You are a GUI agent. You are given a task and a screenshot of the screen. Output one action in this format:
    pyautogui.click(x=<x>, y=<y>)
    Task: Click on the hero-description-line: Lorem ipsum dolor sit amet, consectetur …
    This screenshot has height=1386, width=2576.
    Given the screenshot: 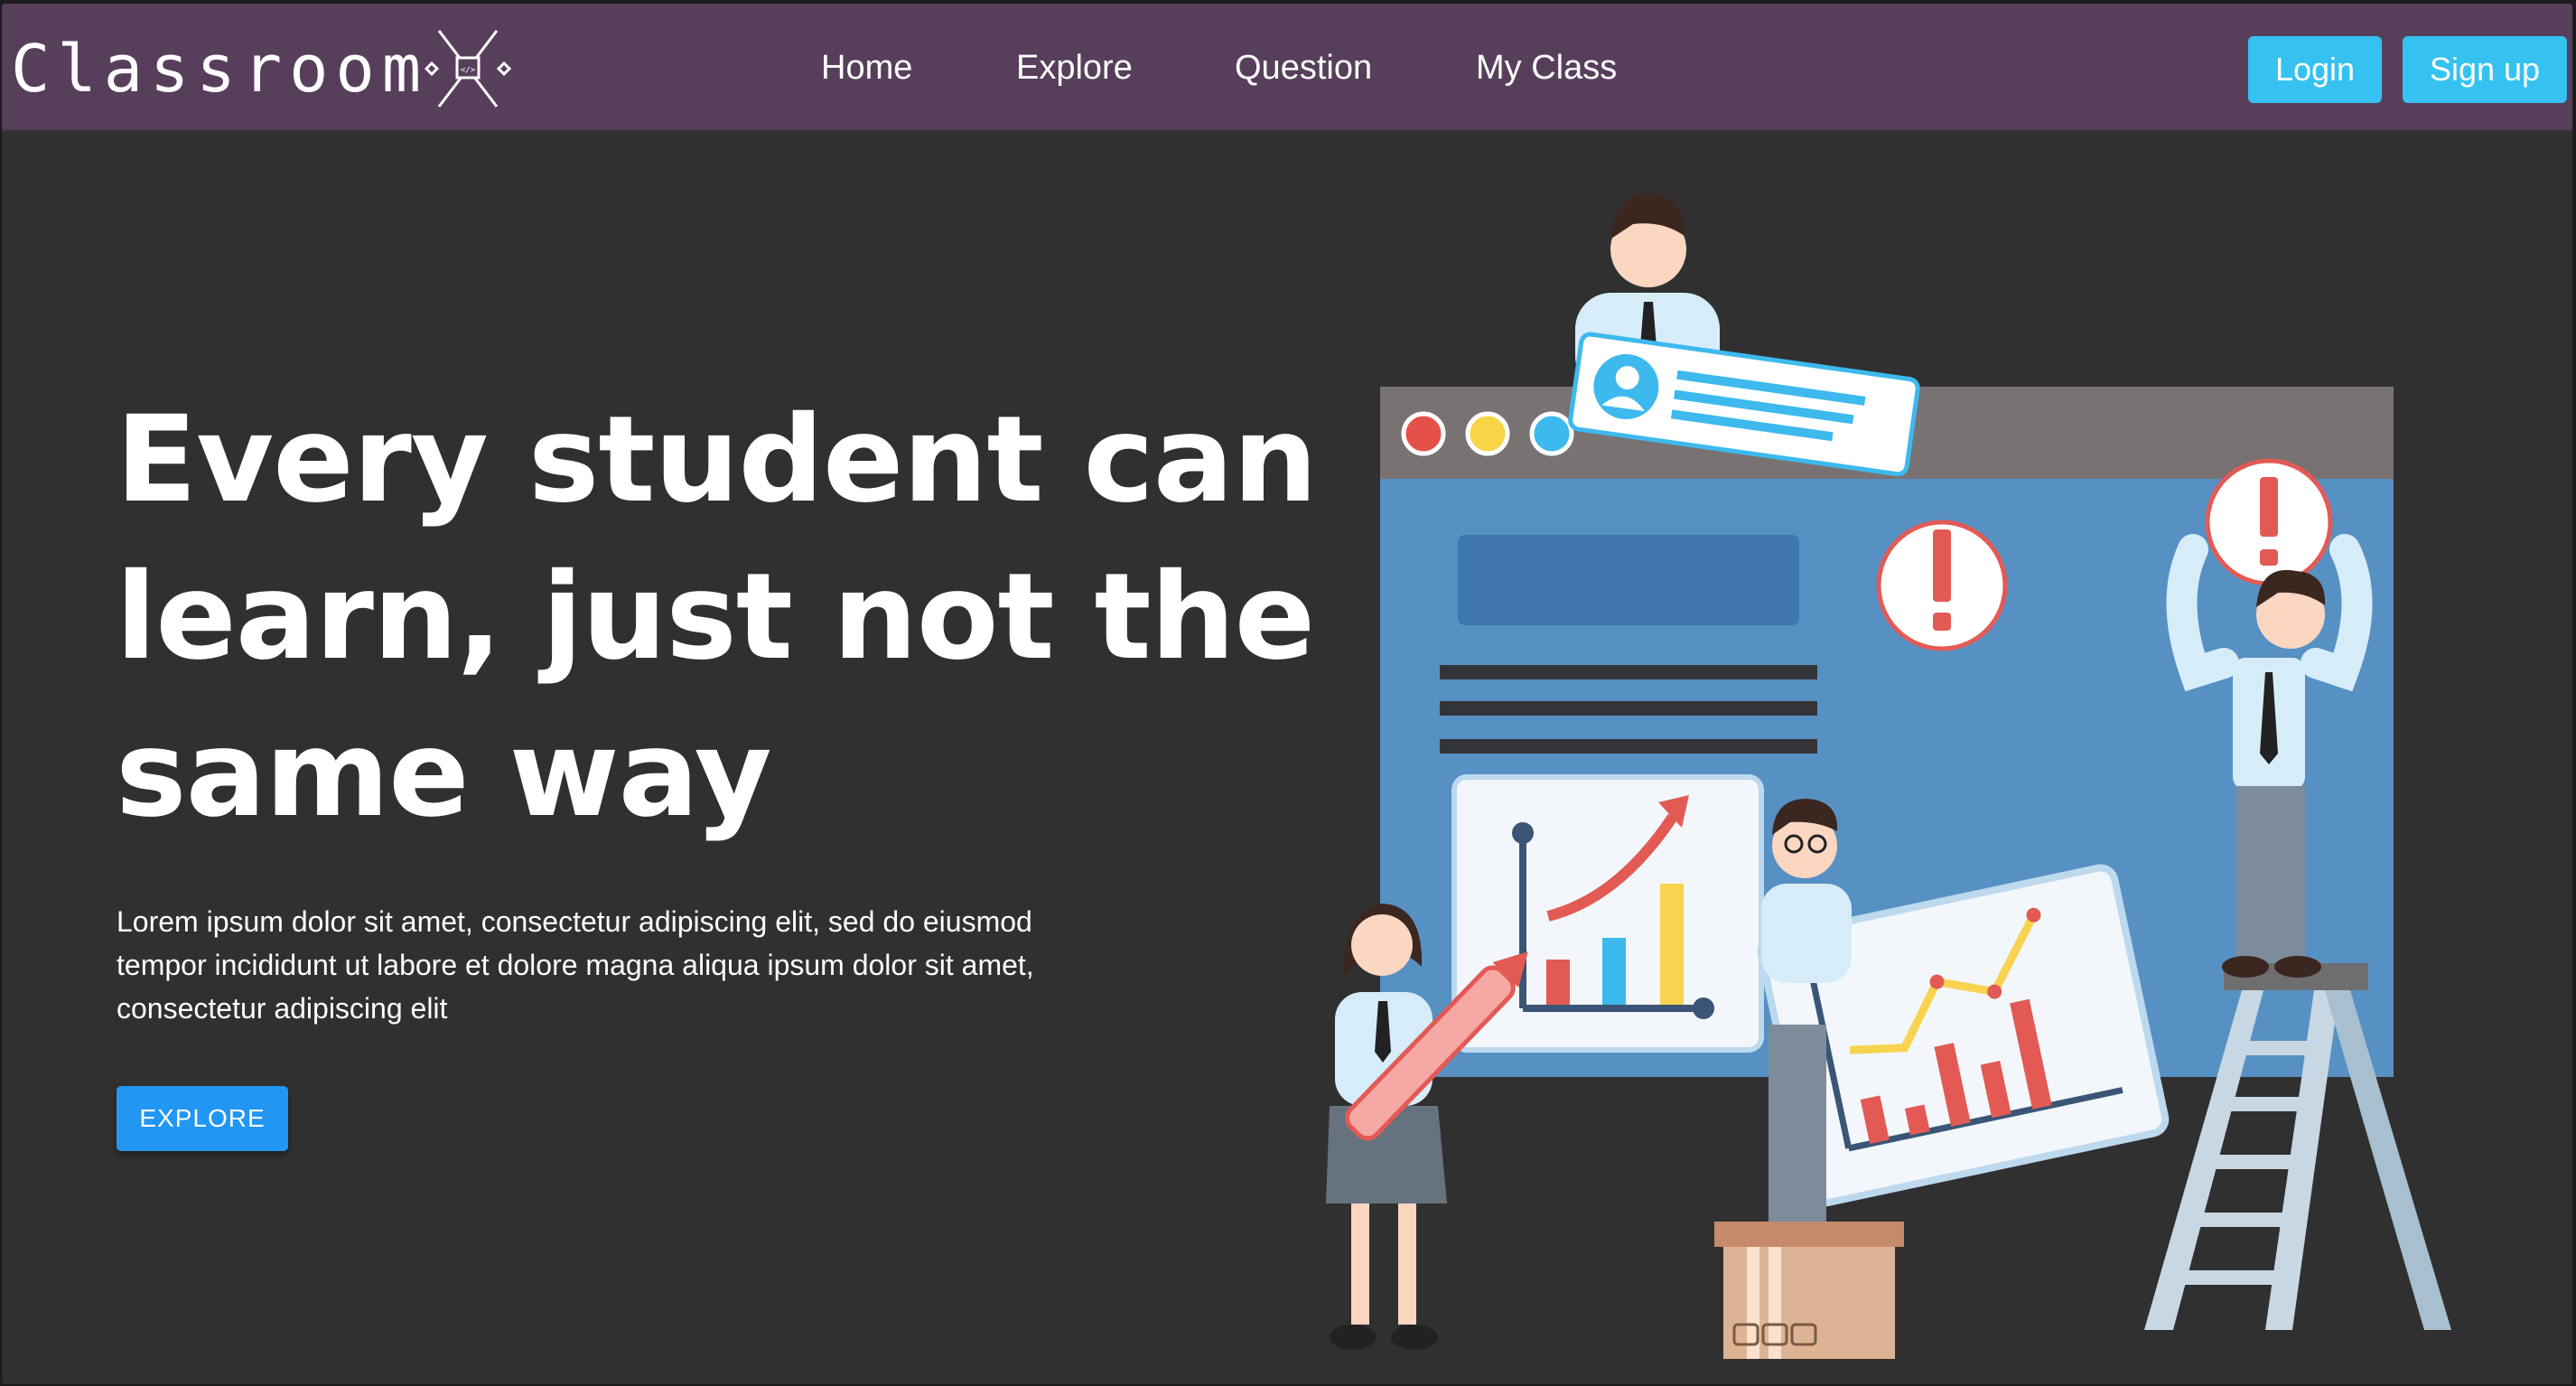 What is the action you would take?
    pyautogui.click(x=574, y=922)
    